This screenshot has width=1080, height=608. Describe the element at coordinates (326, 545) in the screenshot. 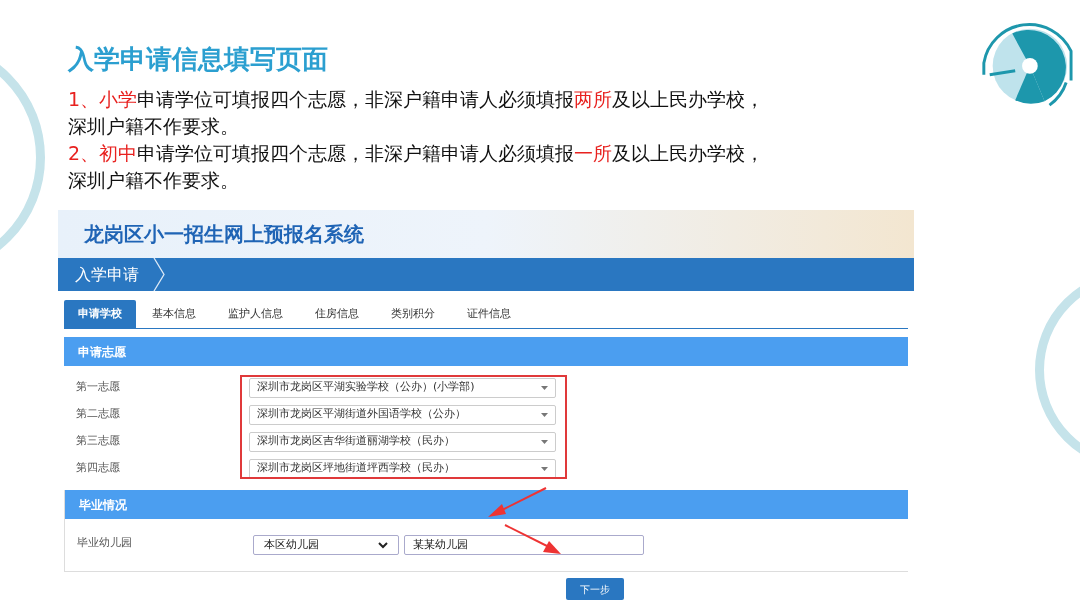

I see `kindergarten-type-select: 本区幼儿园` at that location.